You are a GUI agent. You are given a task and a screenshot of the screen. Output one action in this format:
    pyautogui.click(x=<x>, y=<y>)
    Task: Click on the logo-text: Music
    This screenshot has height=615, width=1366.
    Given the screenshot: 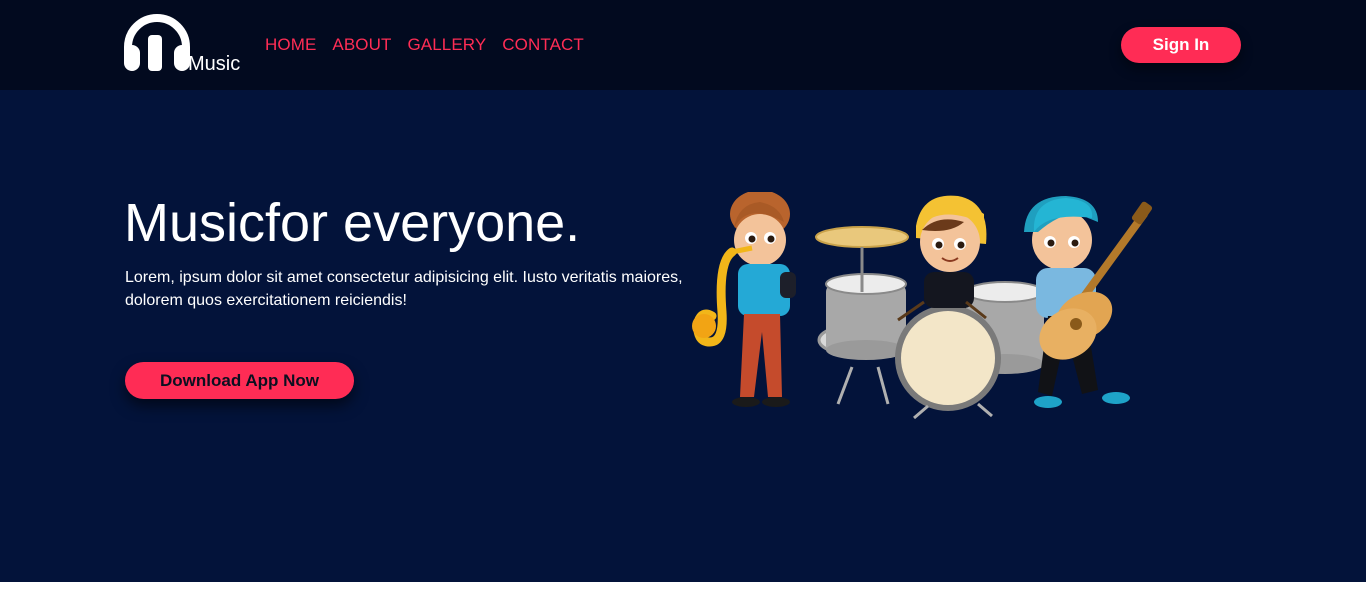 What is the action you would take?
    pyautogui.click(x=214, y=64)
    